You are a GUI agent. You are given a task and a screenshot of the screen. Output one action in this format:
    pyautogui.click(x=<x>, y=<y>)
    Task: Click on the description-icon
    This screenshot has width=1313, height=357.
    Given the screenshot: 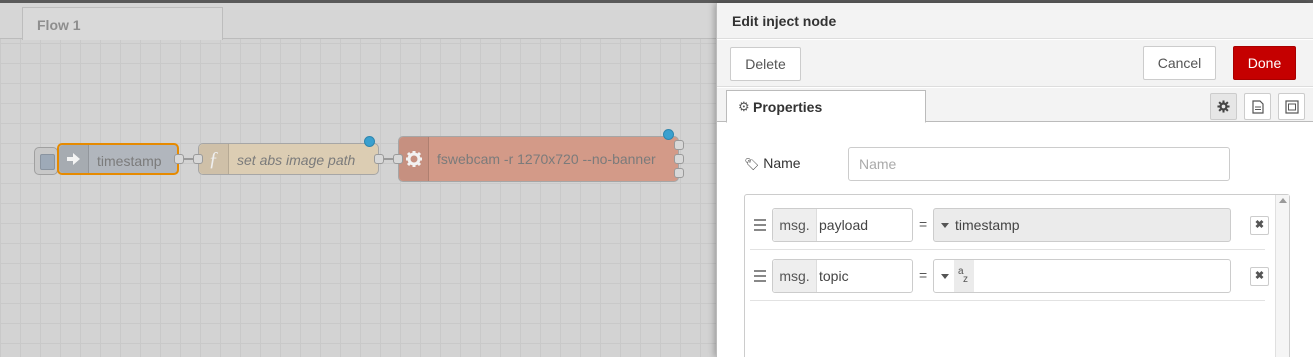 What is the action you would take?
    pyautogui.click(x=1257, y=106)
    